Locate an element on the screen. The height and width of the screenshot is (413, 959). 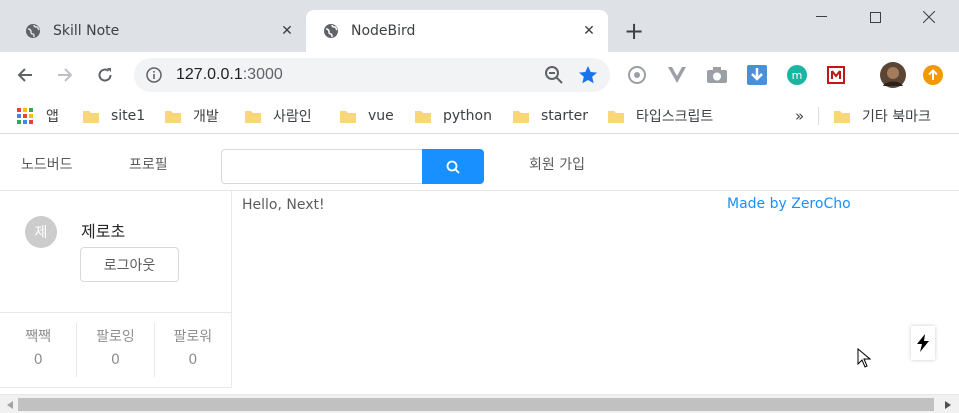
scrollbar-thumb is located at coordinates (476, 404).